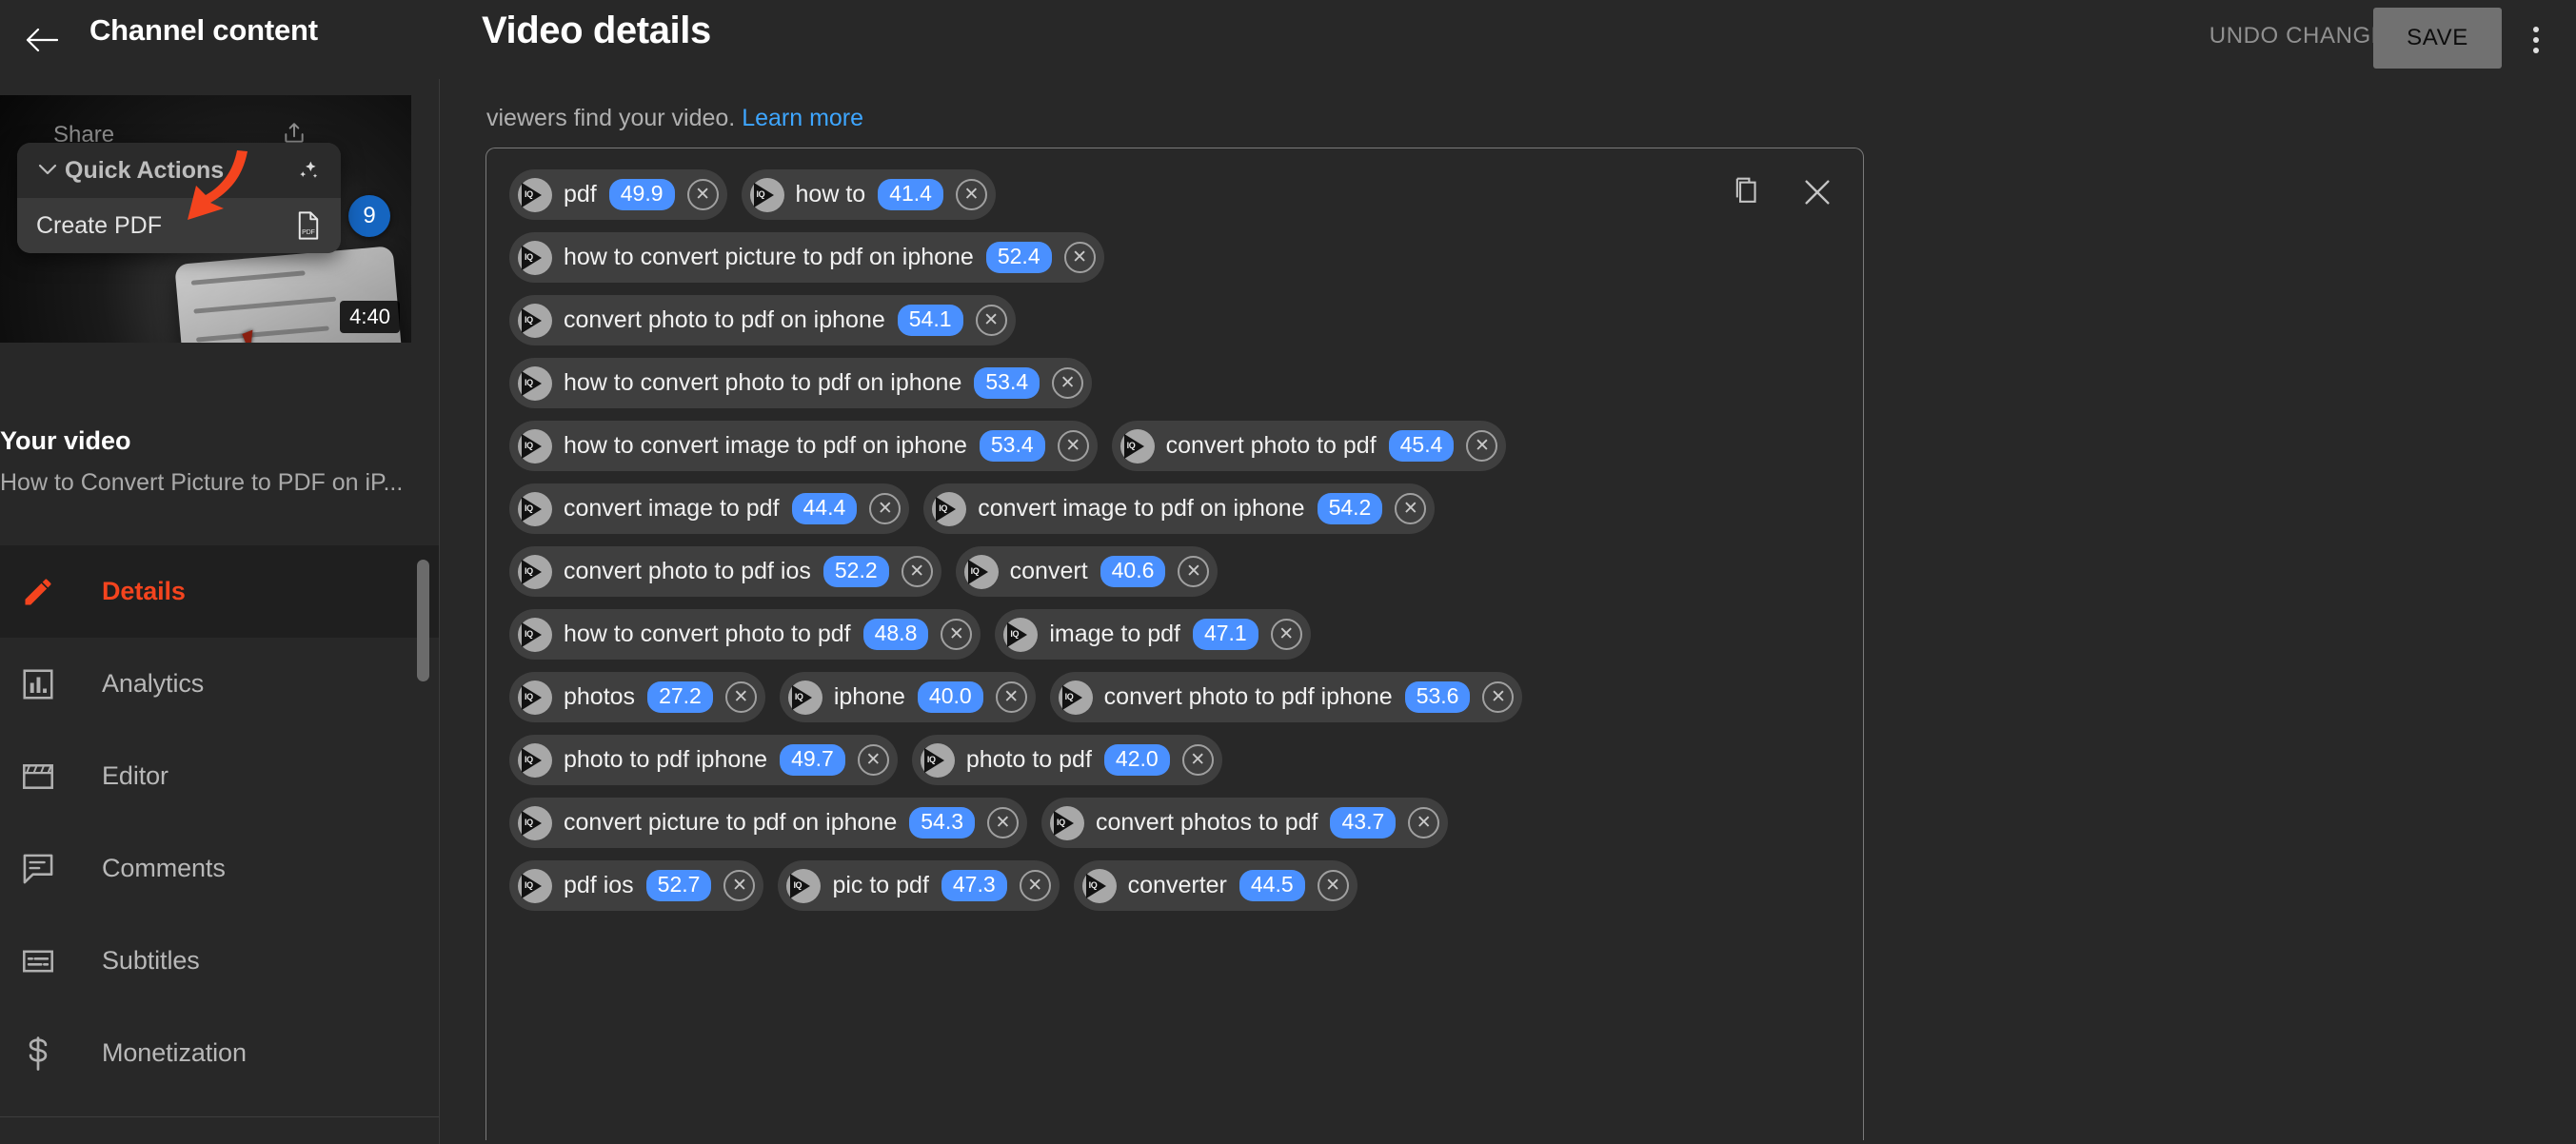 This screenshot has width=2576, height=1144. I want to click on sidebar-item-monetization: Monetization, so click(219, 1053).